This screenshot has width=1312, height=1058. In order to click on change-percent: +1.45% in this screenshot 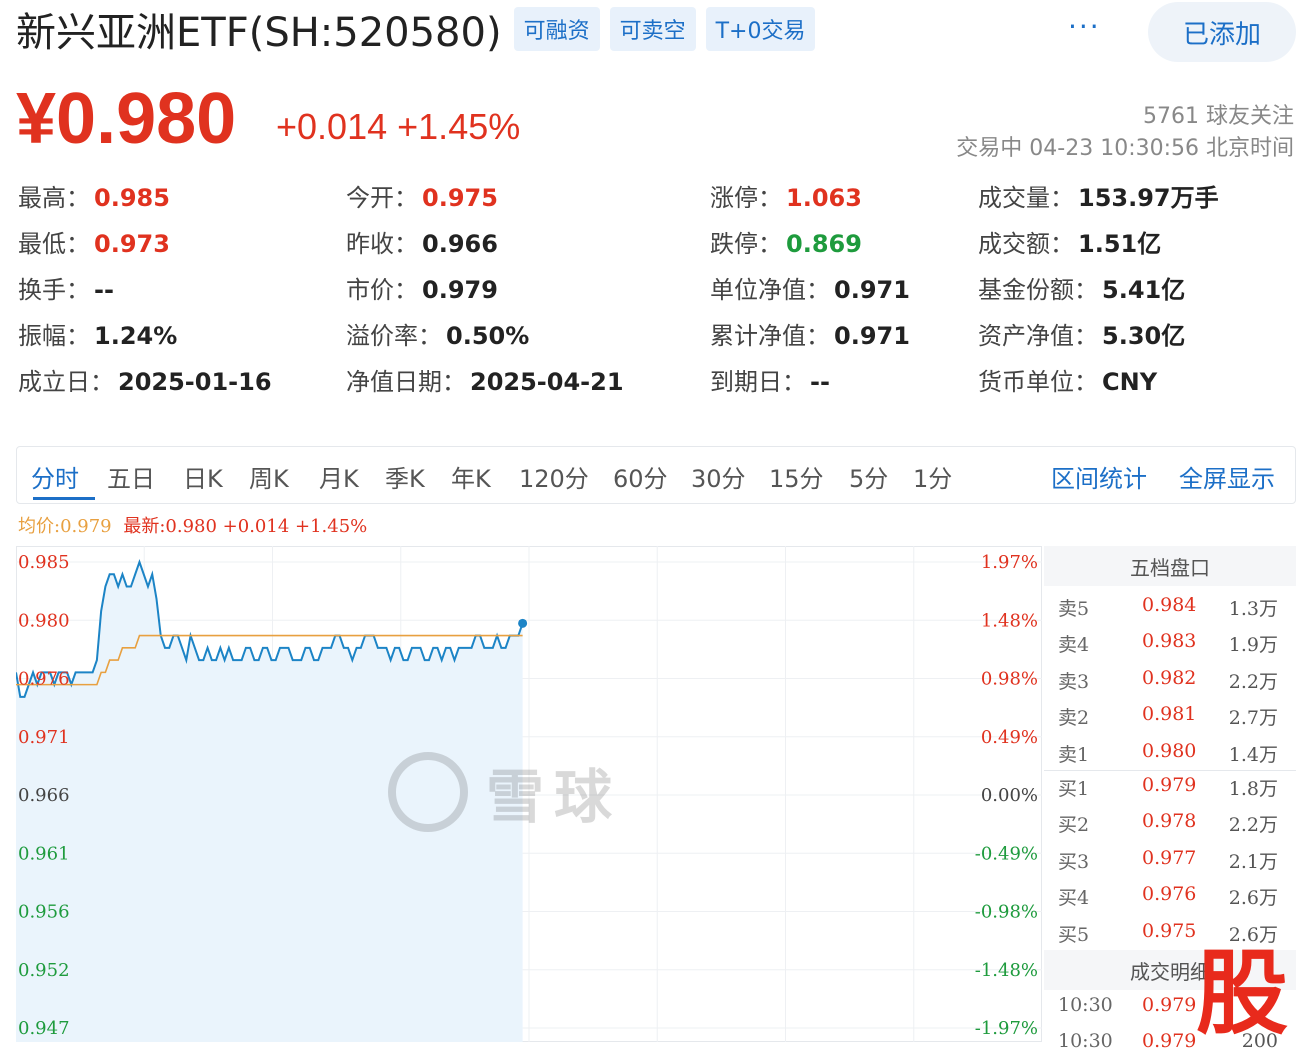, I will do `click(459, 126)`.